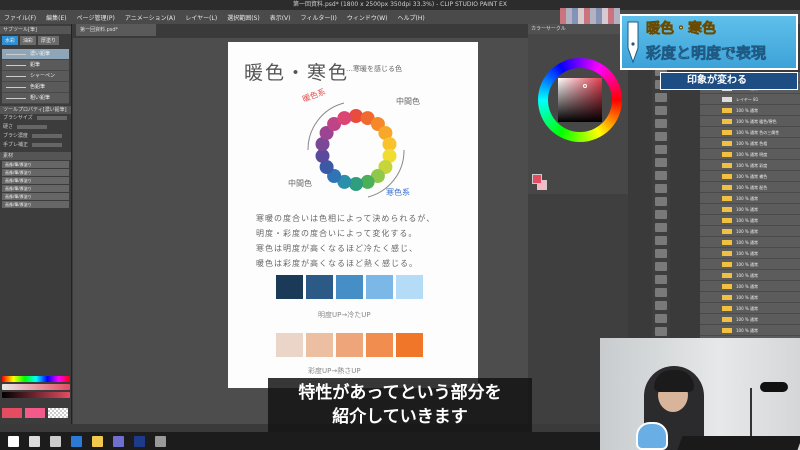 This screenshot has width=800, height=450. What do you see at coordinates (243, 17) in the screenshot?
I see `menu-item: 選択範囲(S)` at bounding box center [243, 17].